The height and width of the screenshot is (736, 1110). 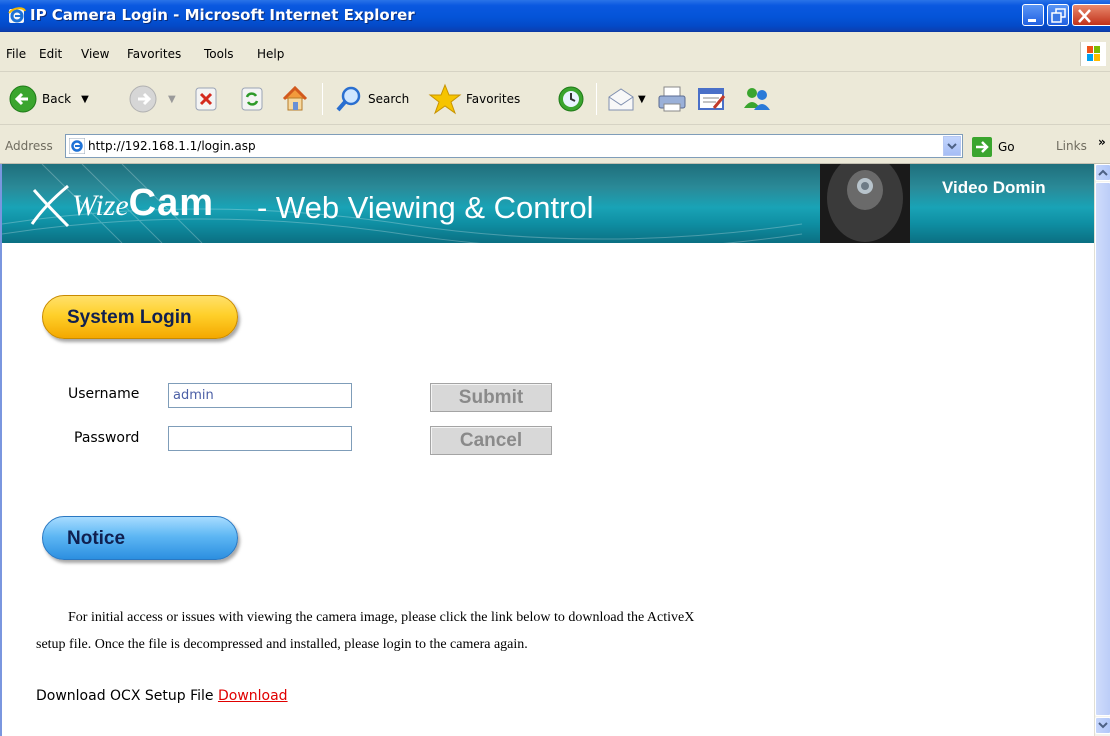 What do you see at coordinates (29, 146) in the screenshot?
I see `address-label: Address` at bounding box center [29, 146].